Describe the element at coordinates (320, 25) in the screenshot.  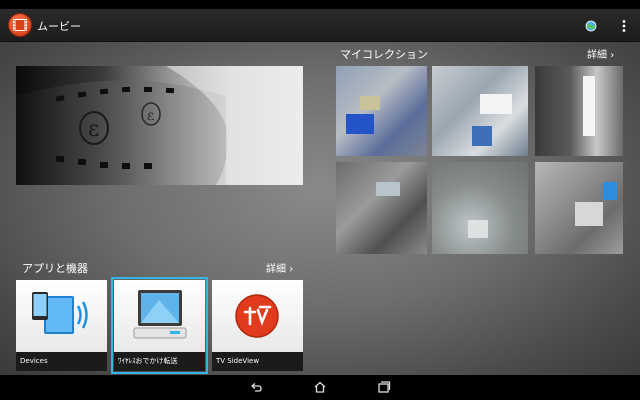
I see `action-bar: ムービー` at that location.